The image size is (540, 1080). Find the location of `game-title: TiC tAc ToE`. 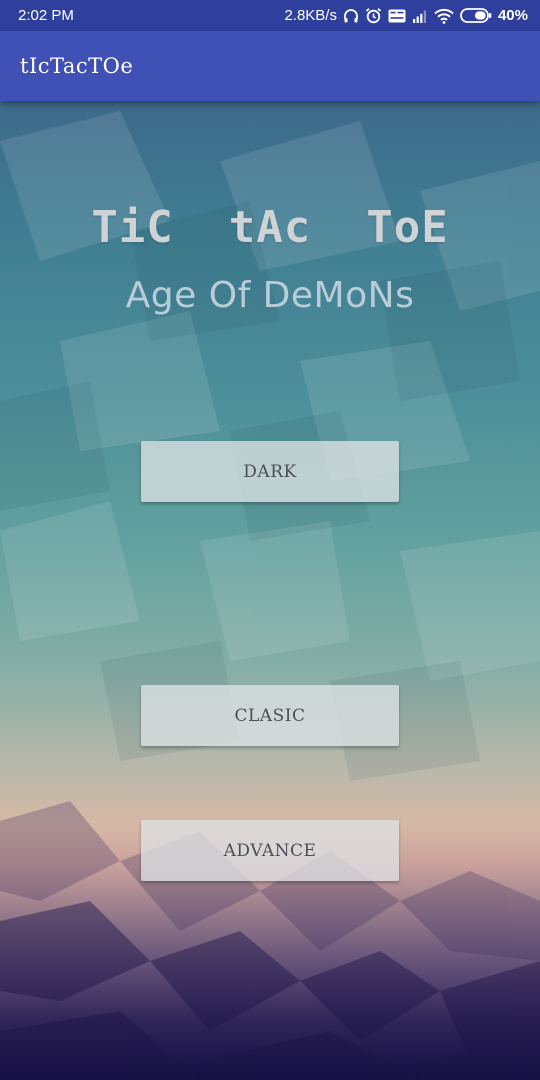

game-title: TiC tAc ToE is located at coordinates (270, 227).